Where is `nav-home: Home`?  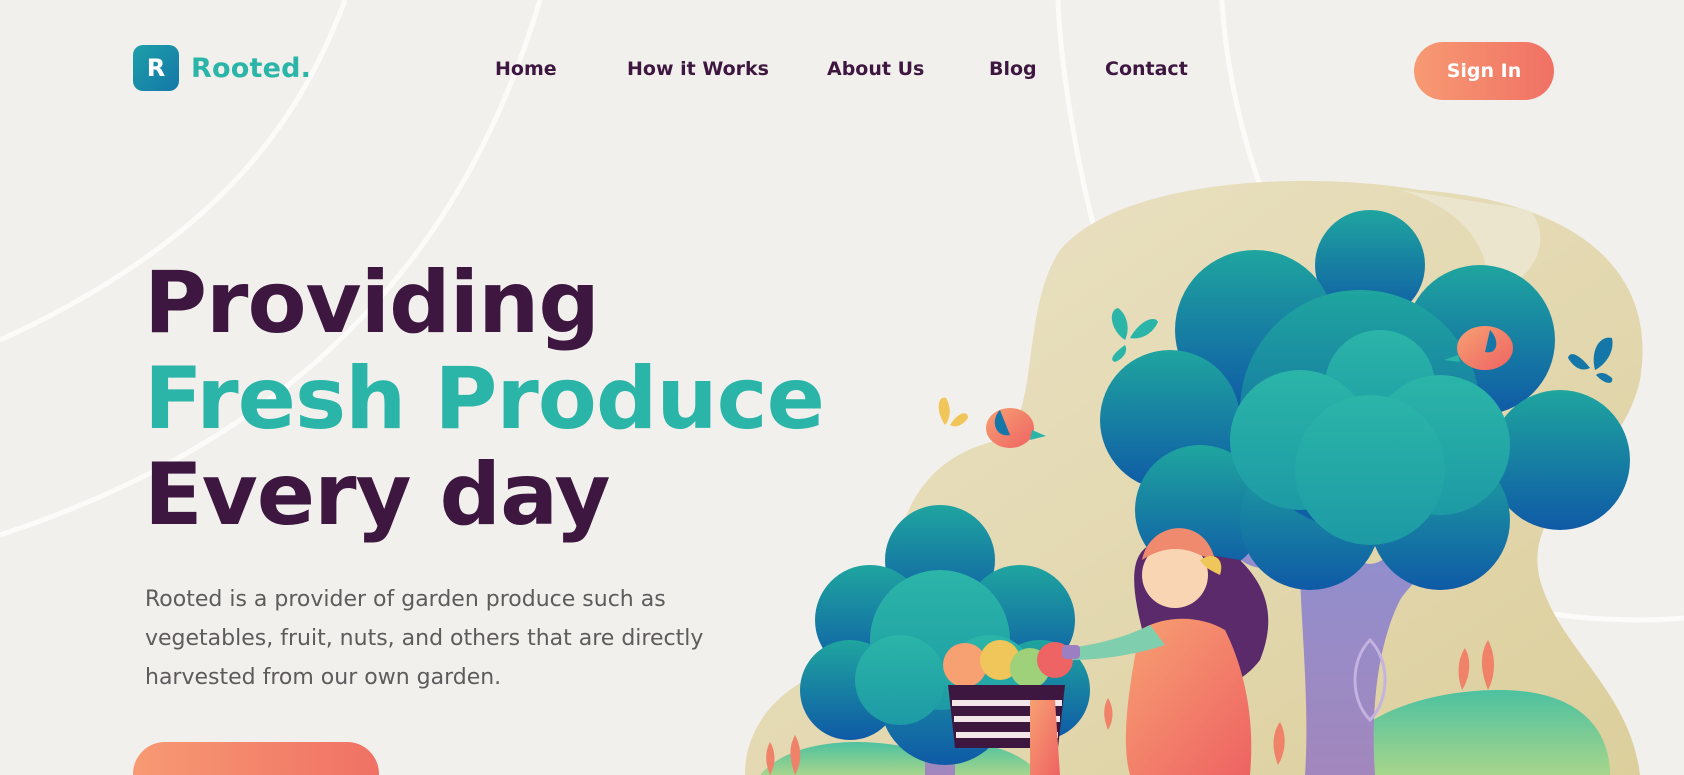 nav-home: Home is located at coordinates (526, 69).